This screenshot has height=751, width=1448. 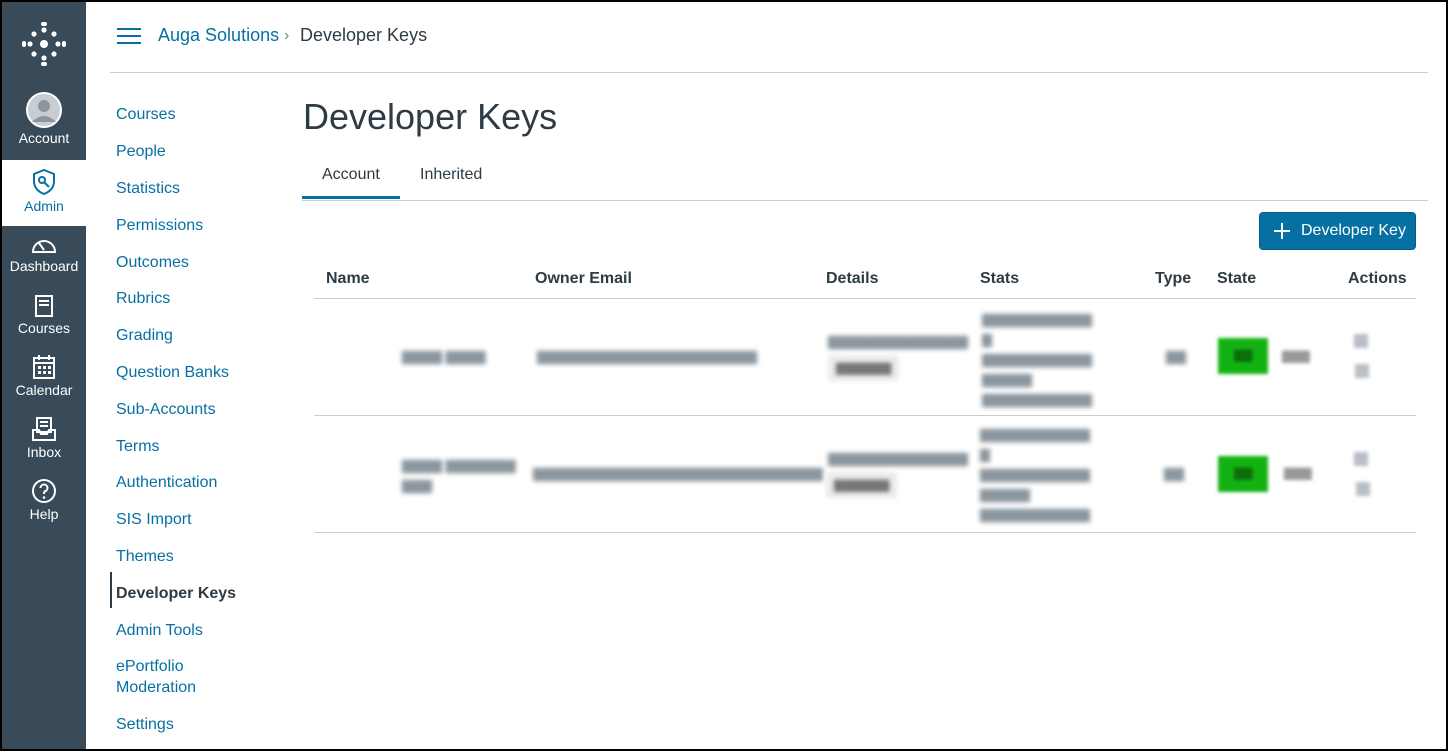 What do you see at coordinates (138, 446) in the screenshot?
I see `sidebar-item-terms: Terms` at bounding box center [138, 446].